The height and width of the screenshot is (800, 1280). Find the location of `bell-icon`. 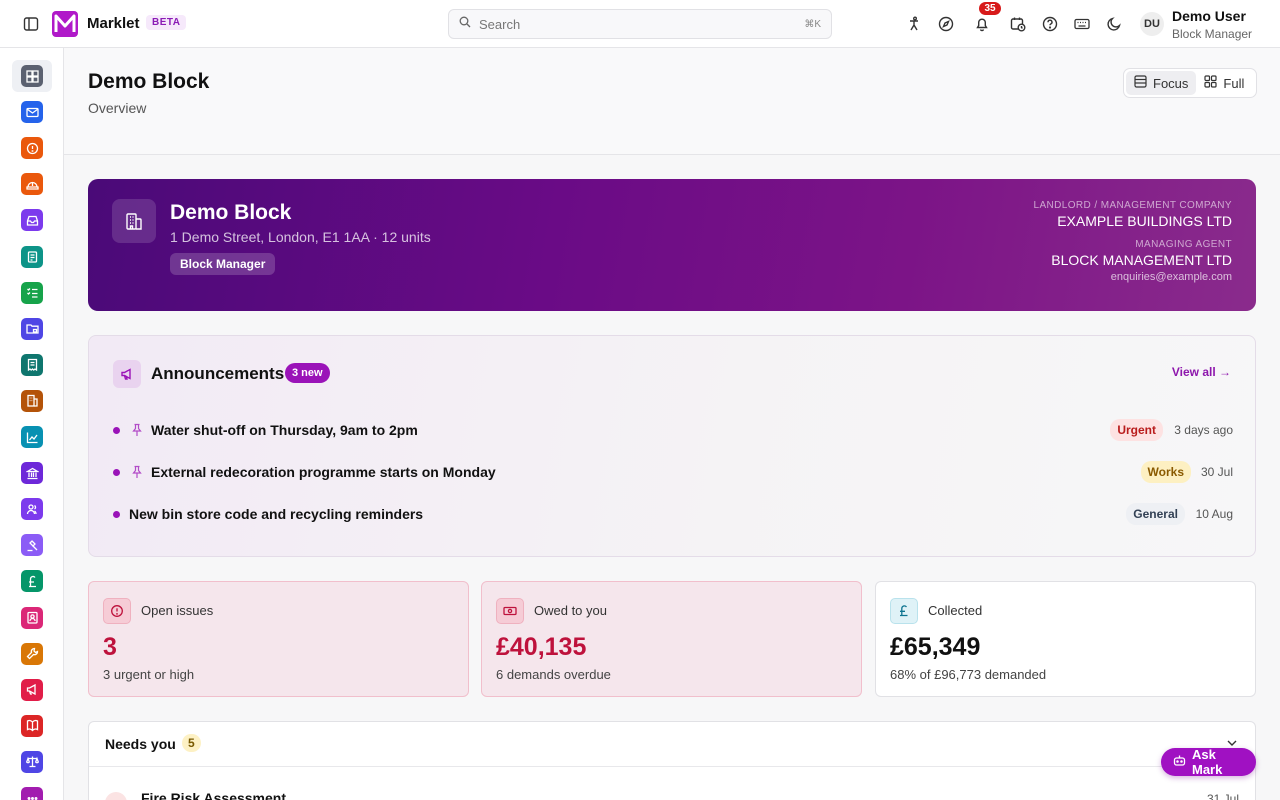

bell-icon is located at coordinates (982, 24).